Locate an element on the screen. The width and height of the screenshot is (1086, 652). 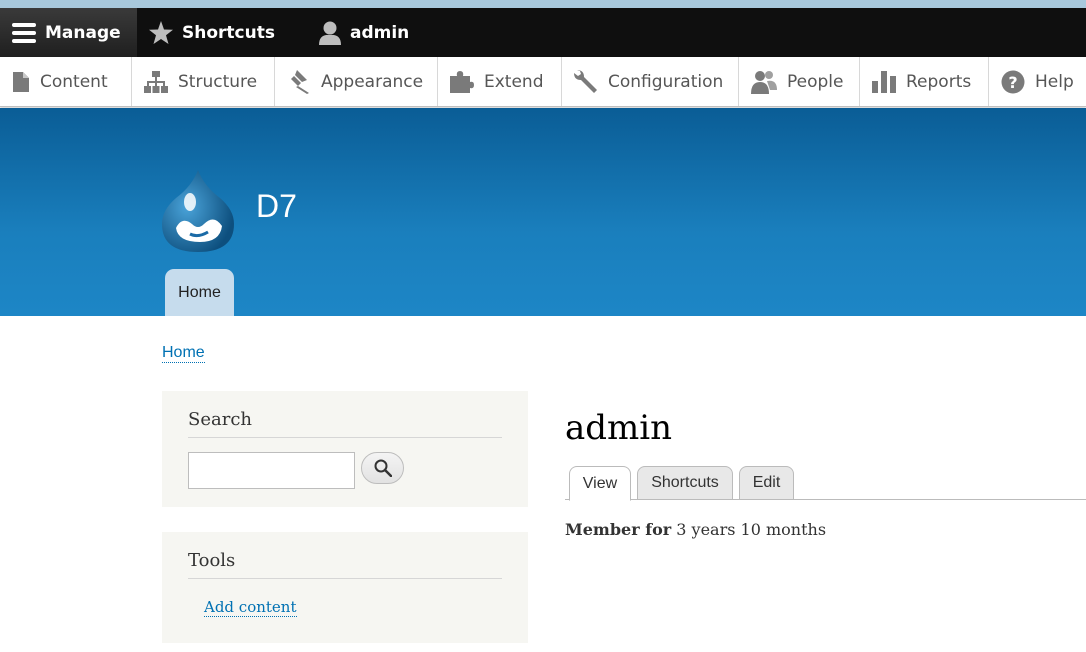
wrench-icon is located at coordinates (585, 81).